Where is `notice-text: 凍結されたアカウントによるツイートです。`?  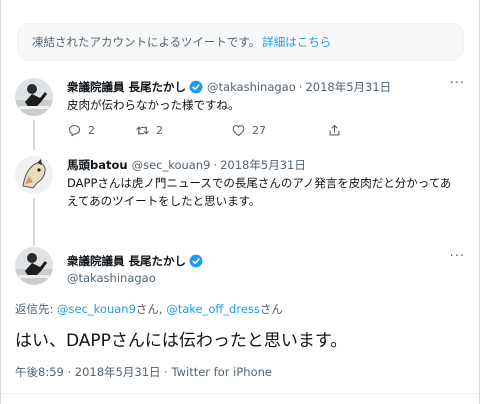
notice-text: 凍結されたアカウントによるツイートです。 is located at coordinates (146, 42).